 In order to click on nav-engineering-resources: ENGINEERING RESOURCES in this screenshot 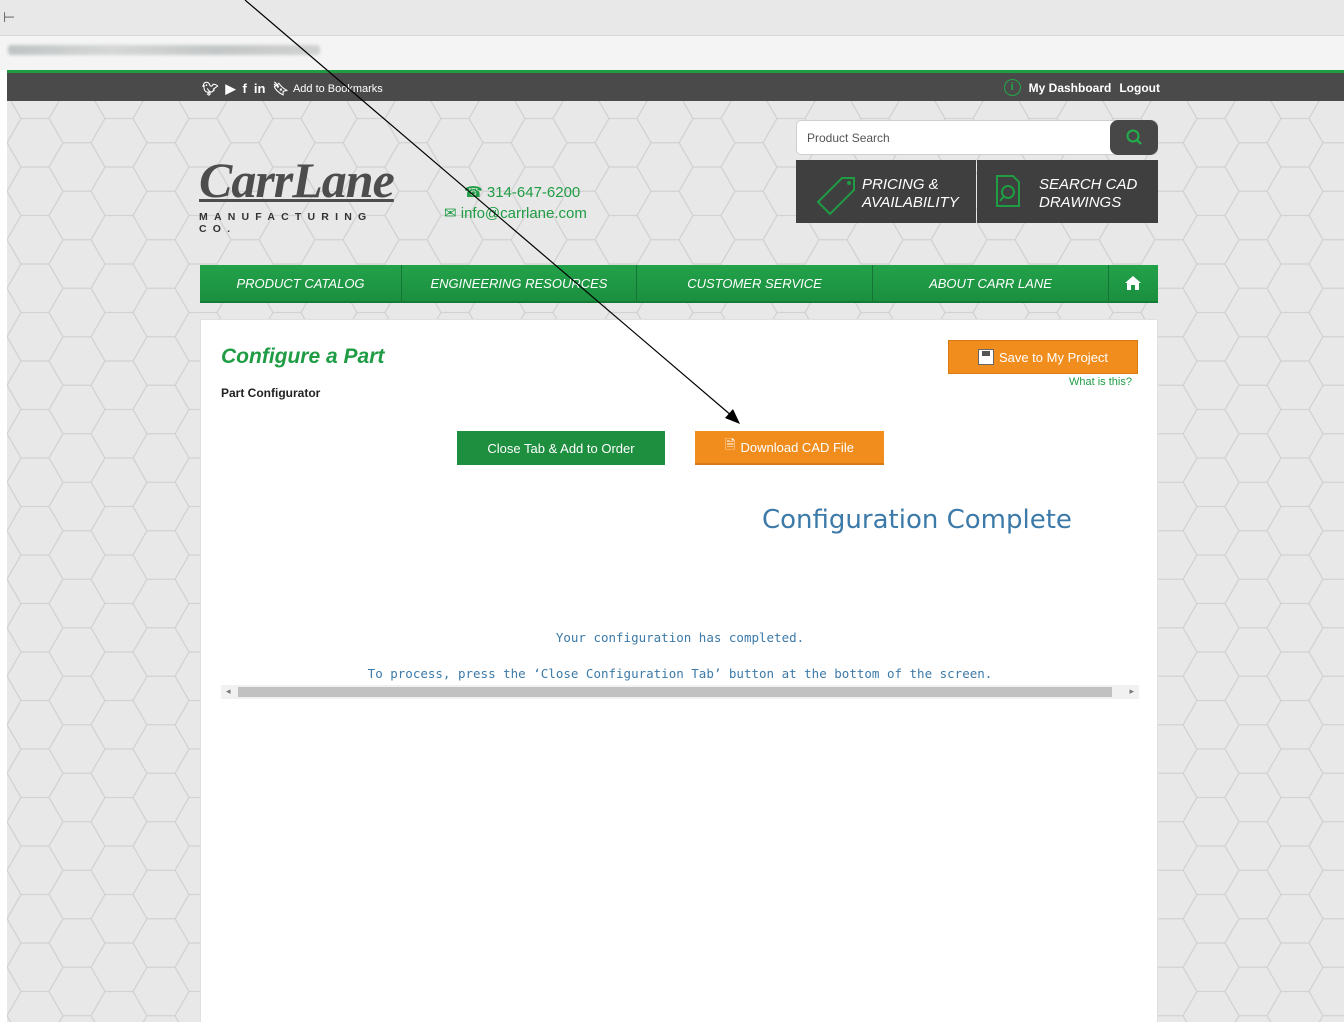, I will do `click(519, 283)`.